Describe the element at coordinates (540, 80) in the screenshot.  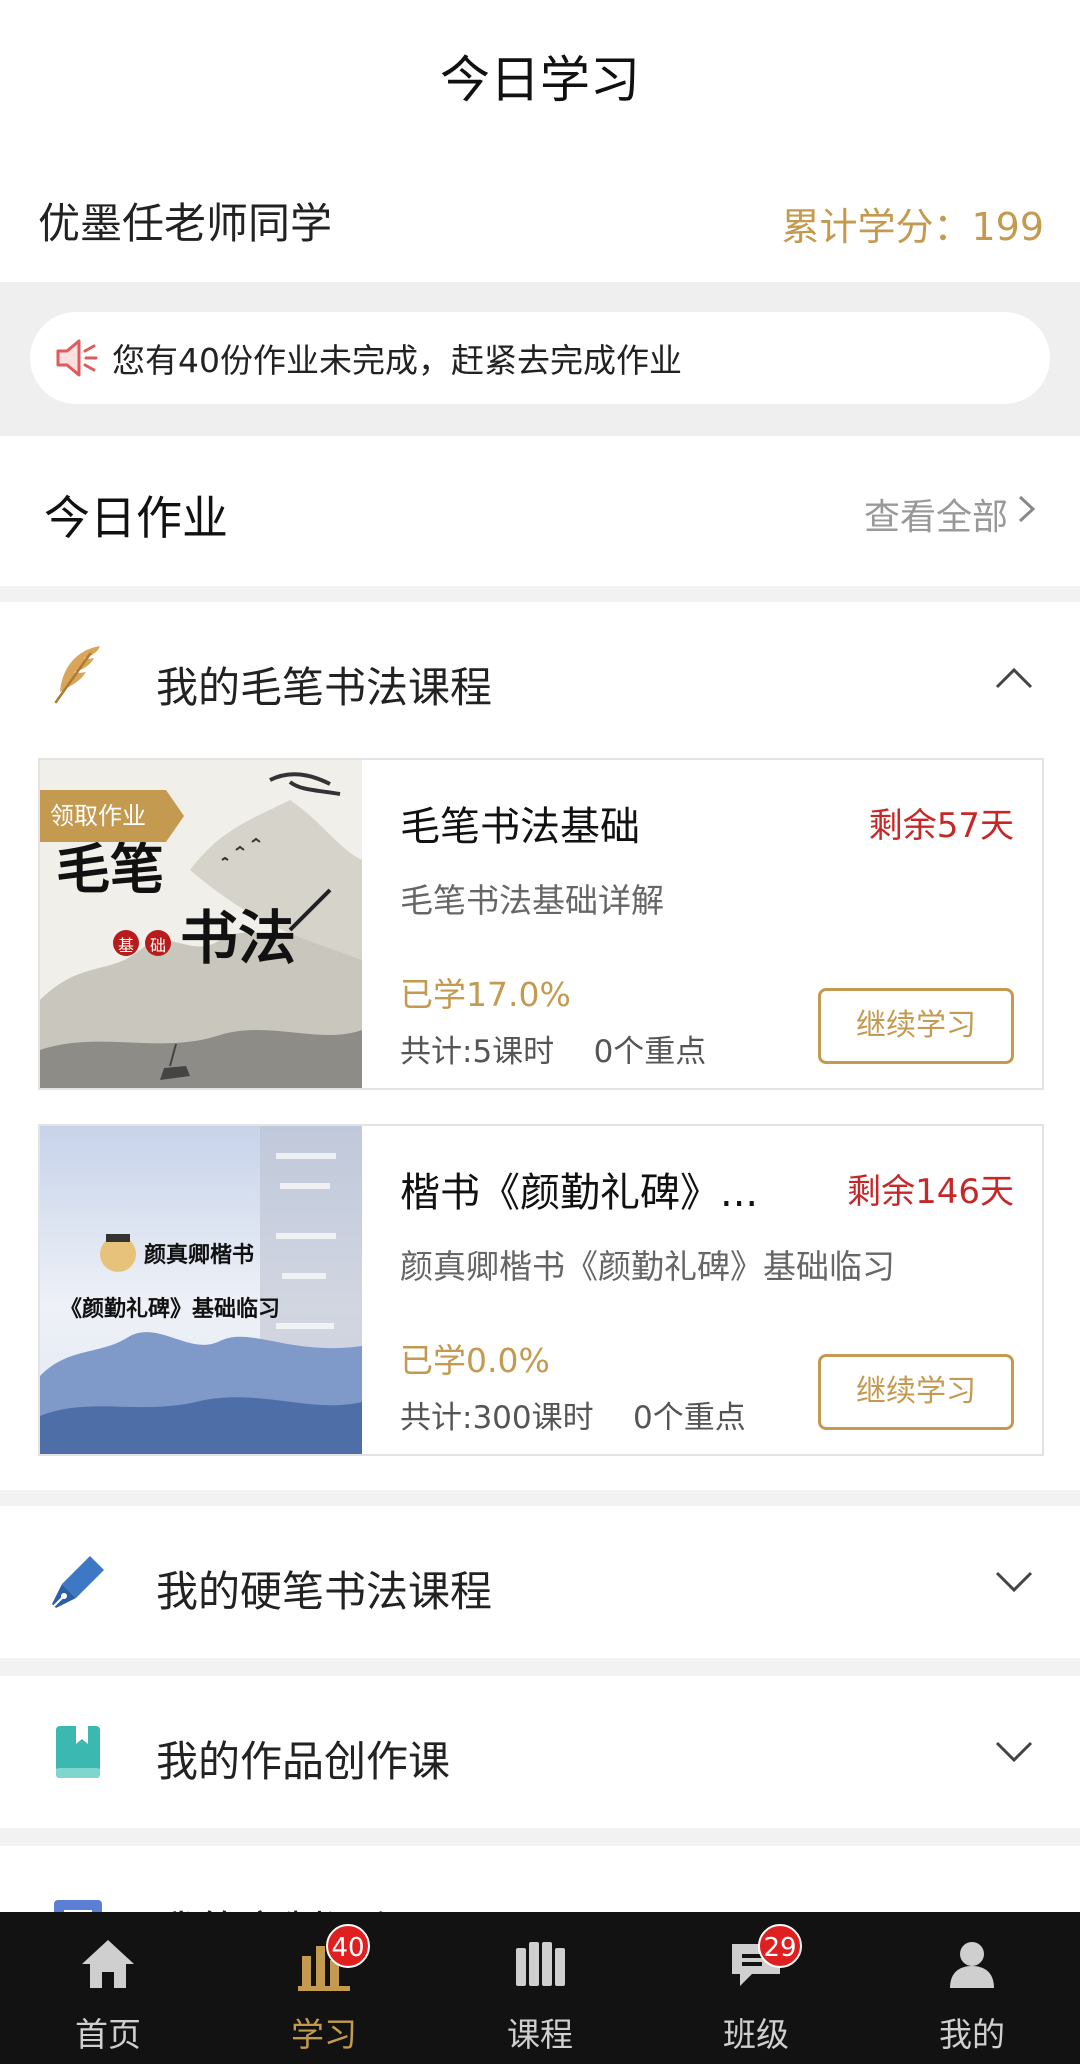
I see `page-title: 今日学习` at that location.